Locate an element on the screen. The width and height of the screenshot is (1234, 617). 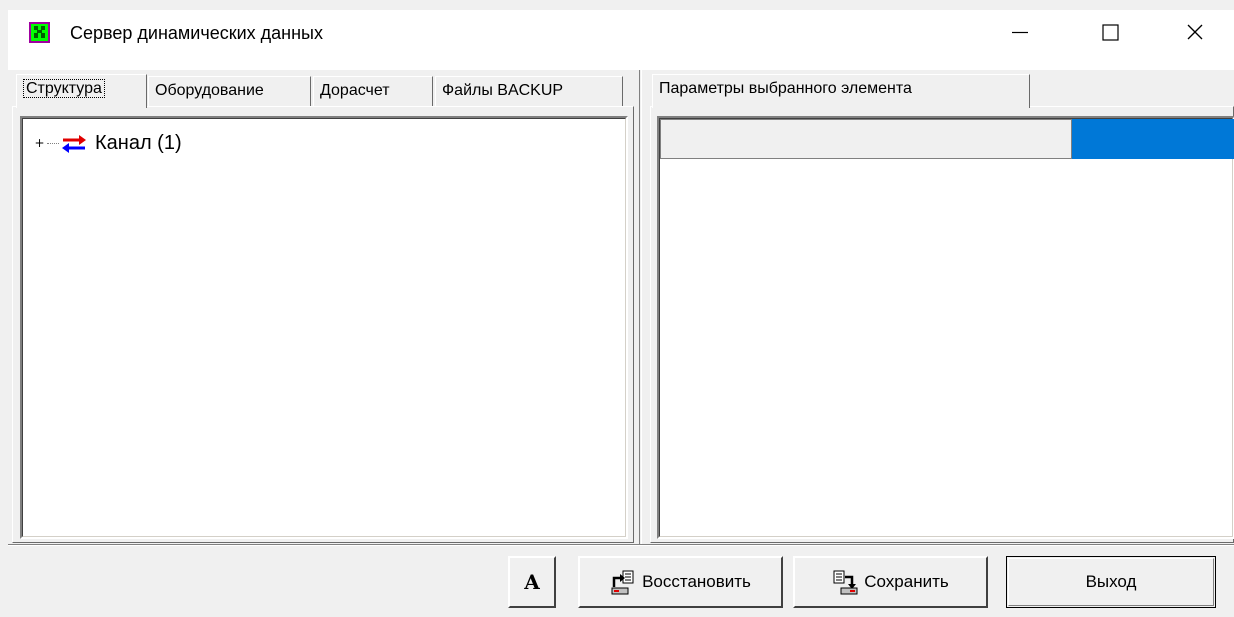
window-title: Сервер динамических данных is located at coordinates (196, 33).